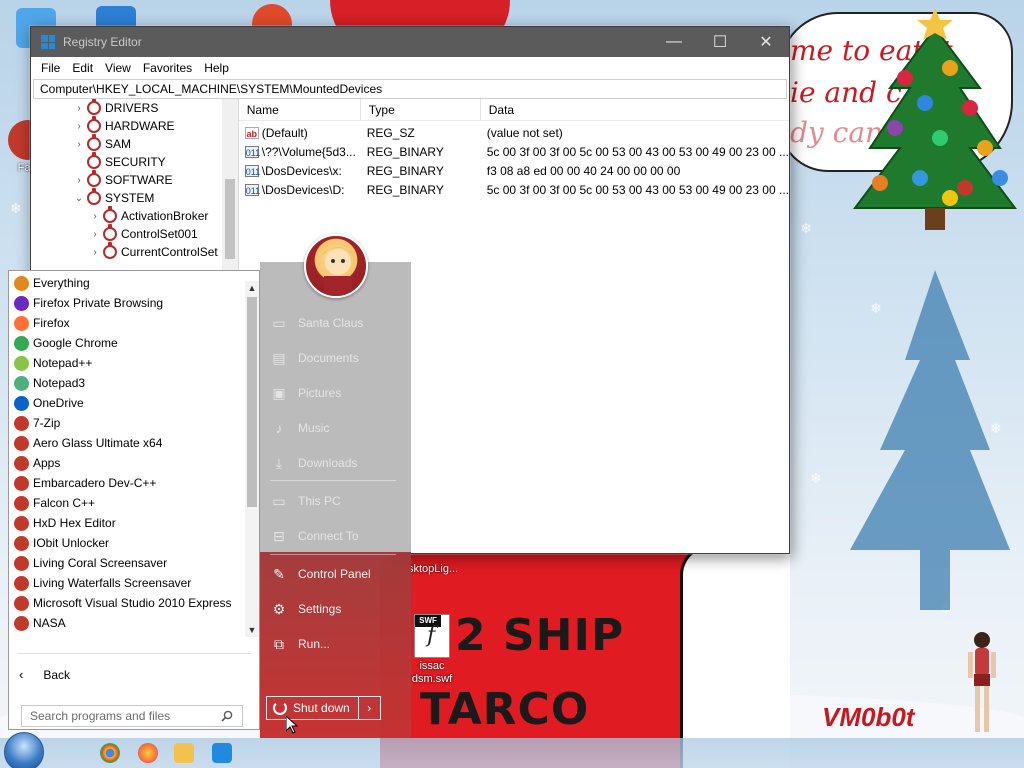 The width and height of the screenshot is (1024, 768). Describe the element at coordinates (421, 109) in the screenshot. I see `column-header-type: Type` at that location.